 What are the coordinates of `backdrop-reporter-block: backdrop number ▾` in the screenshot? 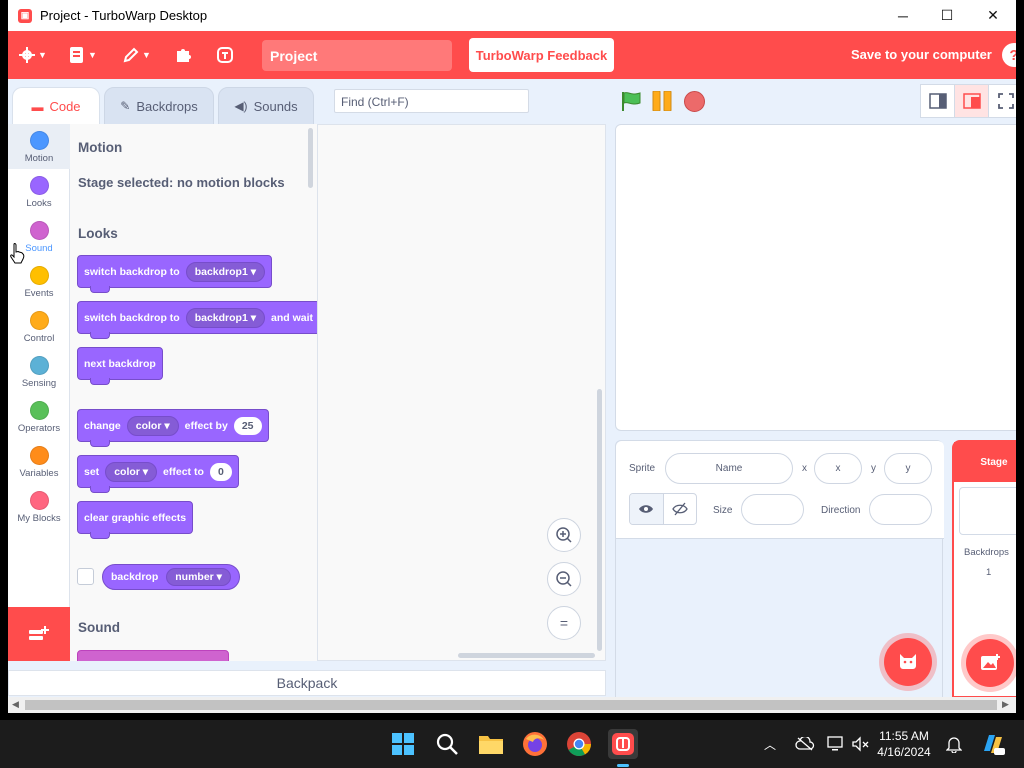 It's located at (171, 577).